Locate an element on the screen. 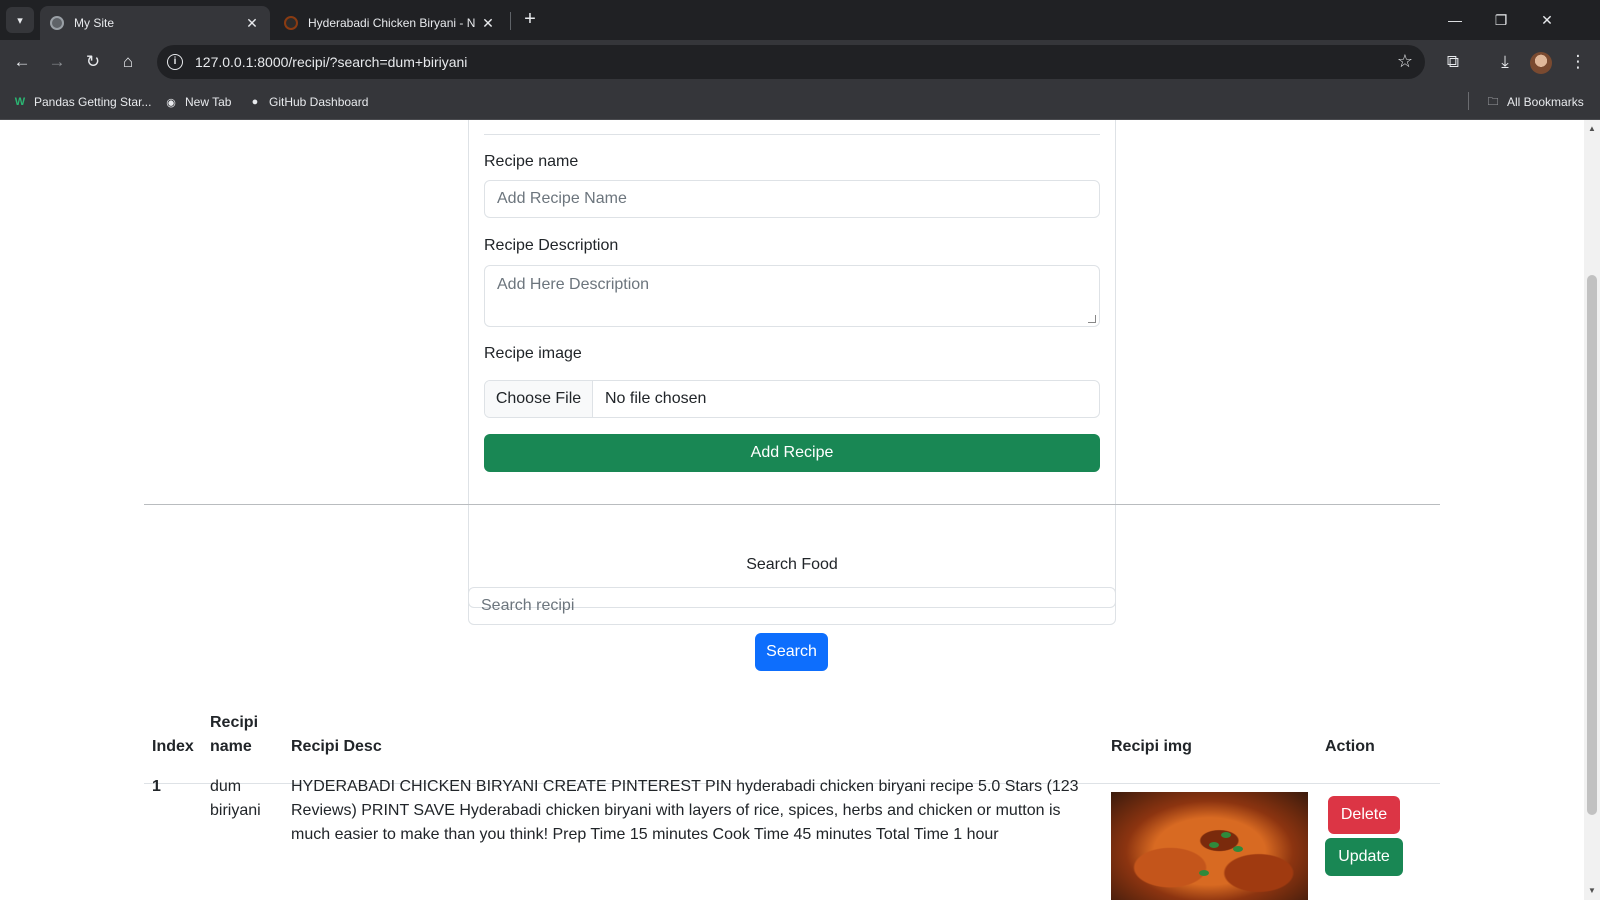 This screenshot has width=1600, height=900. globe-icon: ◉ is located at coordinates (171, 102).